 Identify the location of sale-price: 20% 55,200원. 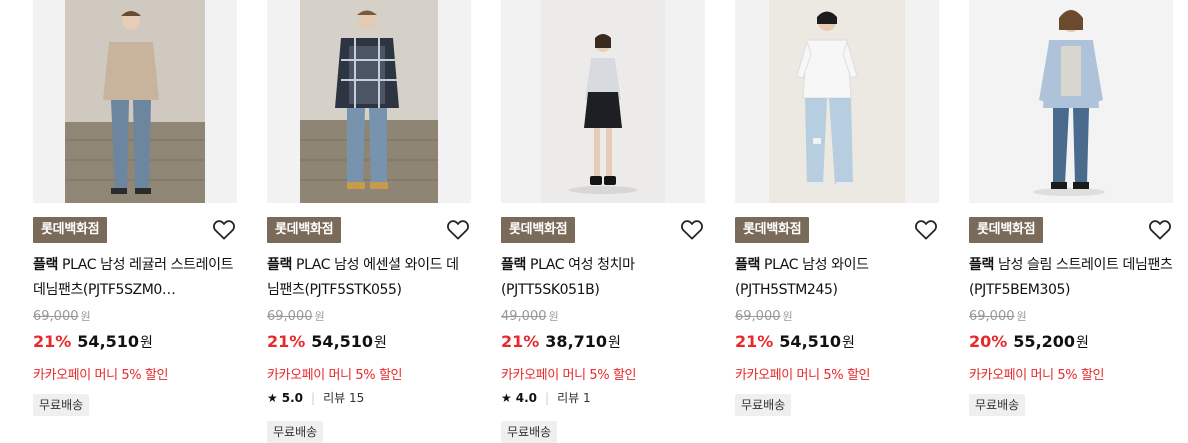
(1029, 342).